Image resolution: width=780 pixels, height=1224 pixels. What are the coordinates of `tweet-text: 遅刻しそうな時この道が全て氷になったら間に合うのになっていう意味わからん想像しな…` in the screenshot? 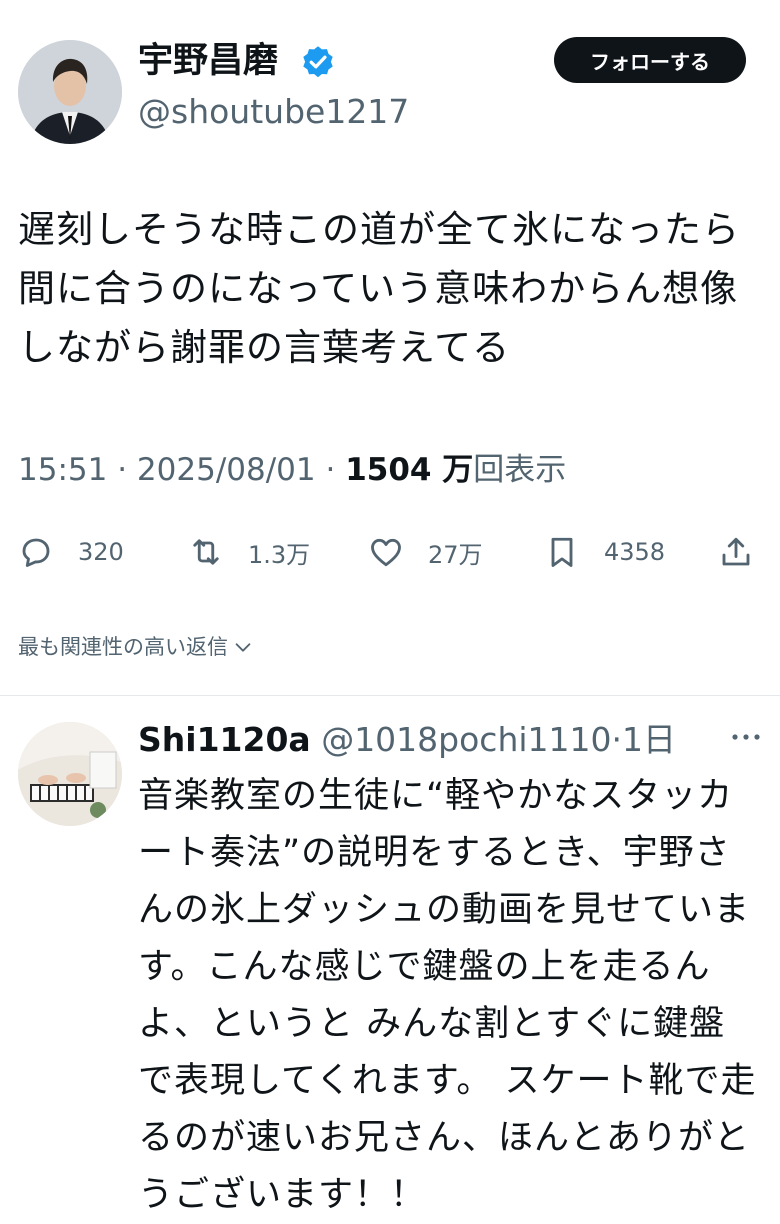 It's located at (379, 288).